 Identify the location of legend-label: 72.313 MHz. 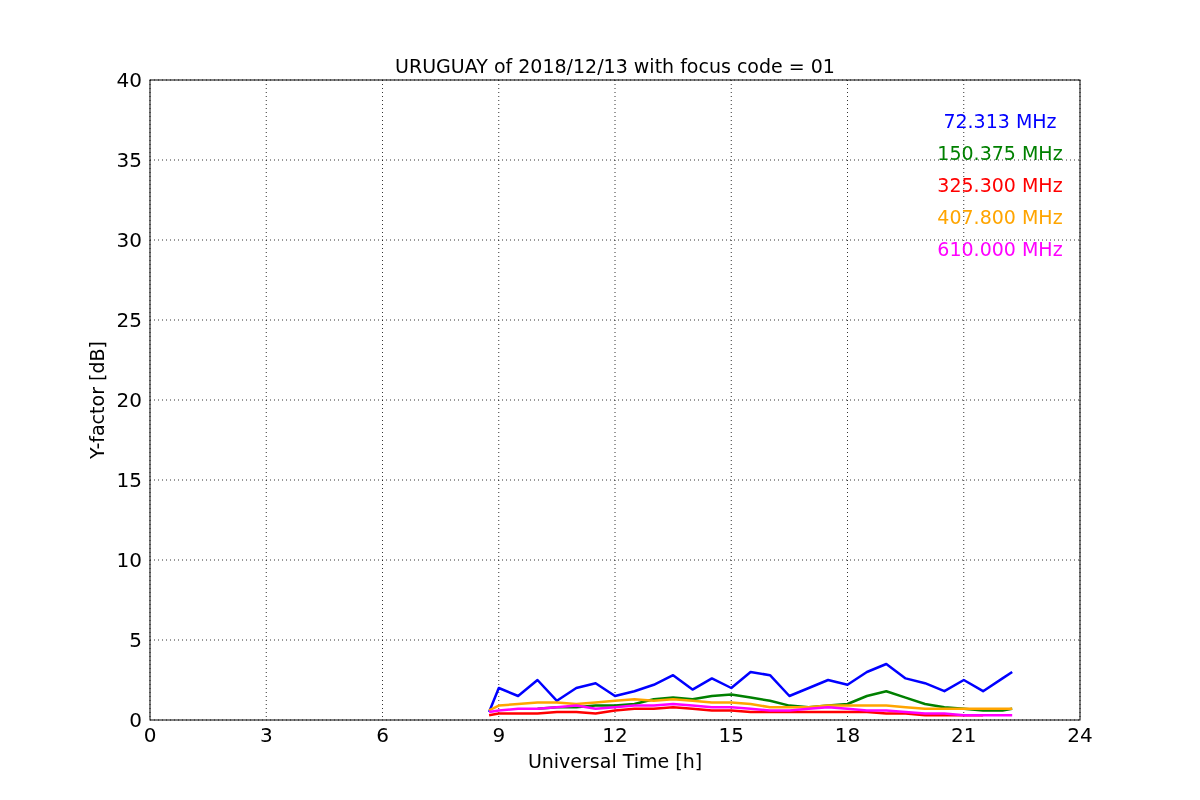
(1000, 121).